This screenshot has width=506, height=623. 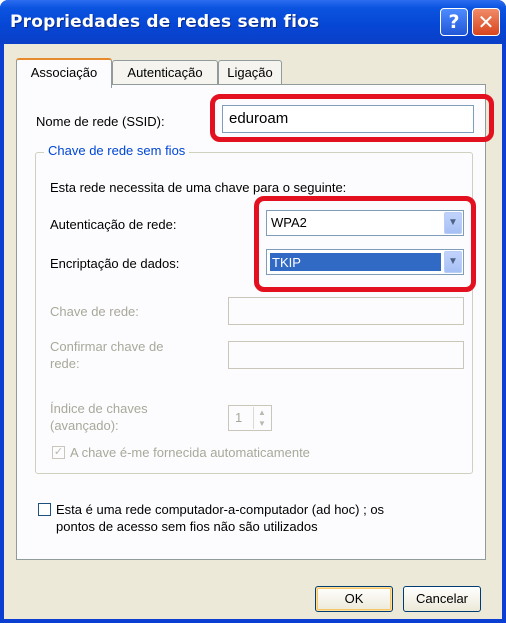 I want to click on tab-ligacao: Ligação, so click(x=250, y=72).